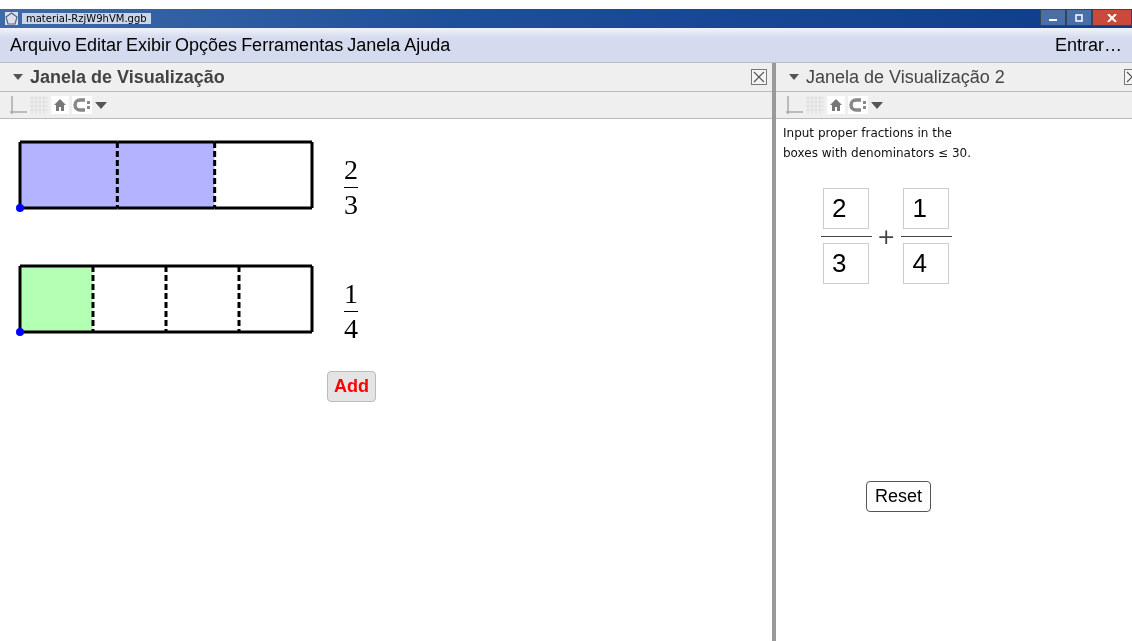  What do you see at coordinates (846, 263) in the screenshot?
I see `denominator-field: 3` at bounding box center [846, 263].